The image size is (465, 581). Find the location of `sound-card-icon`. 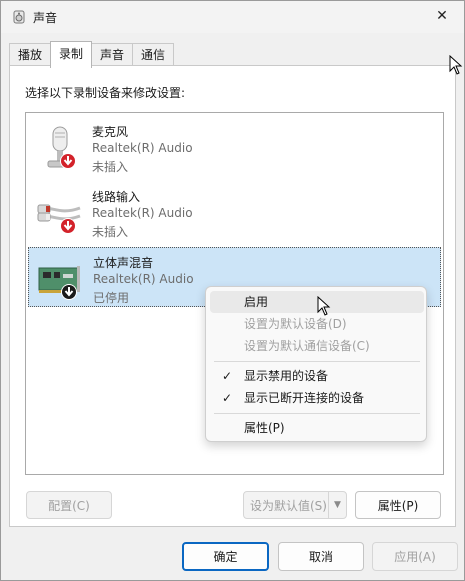

sound-card-icon is located at coordinates (59, 283).